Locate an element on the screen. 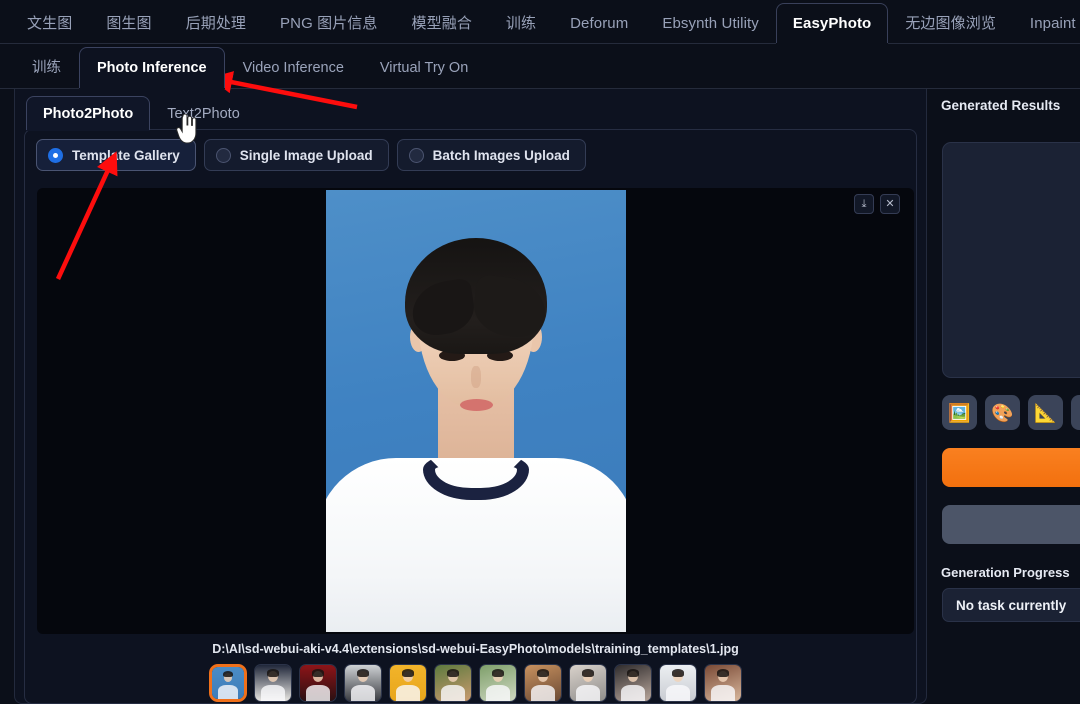 The height and width of the screenshot is (704, 1080). template-thumbnail-strip is located at coordinates (475, 684).